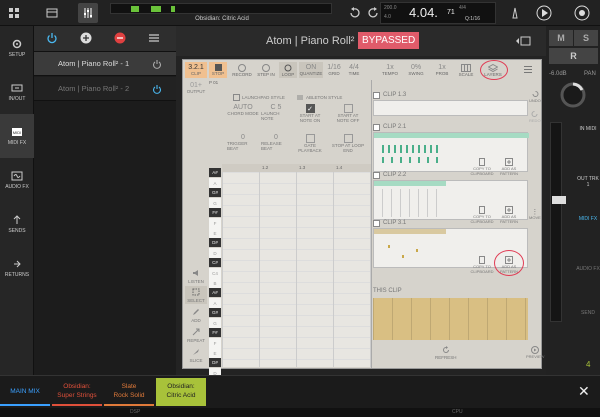 This screenshot has width=600, height=417. What do you see at coordinates (588, 219) in the screenshot?
I see `midi-fx-label: MIDI FX` at bounding box center [588, 219].